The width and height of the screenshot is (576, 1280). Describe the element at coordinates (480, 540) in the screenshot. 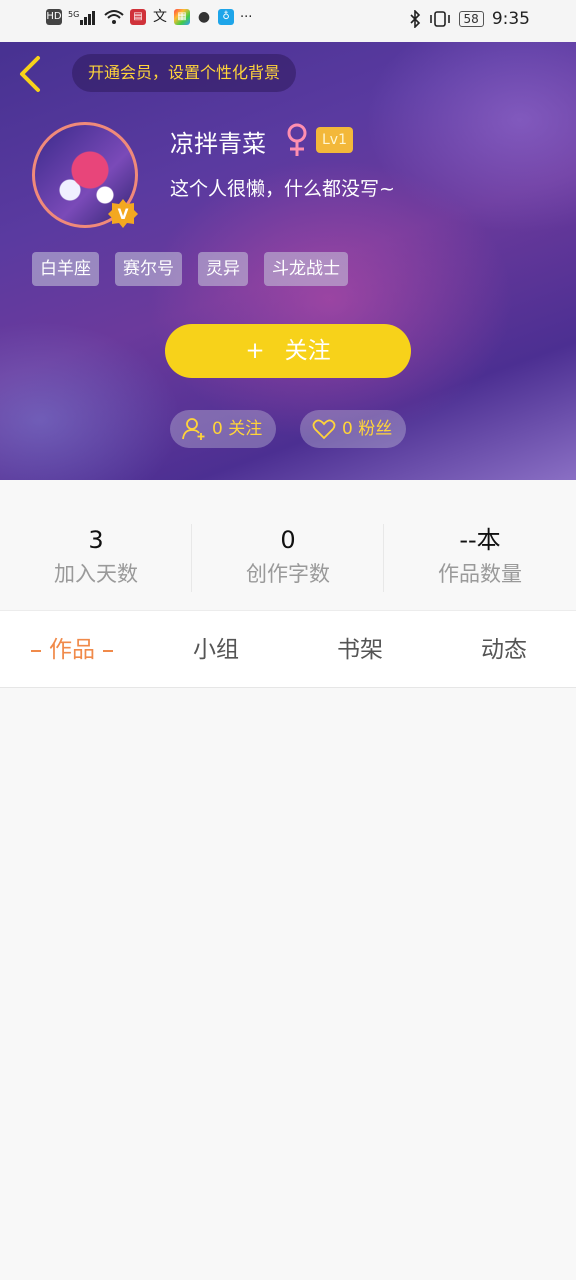

I see `stat-value: --本` at that location.